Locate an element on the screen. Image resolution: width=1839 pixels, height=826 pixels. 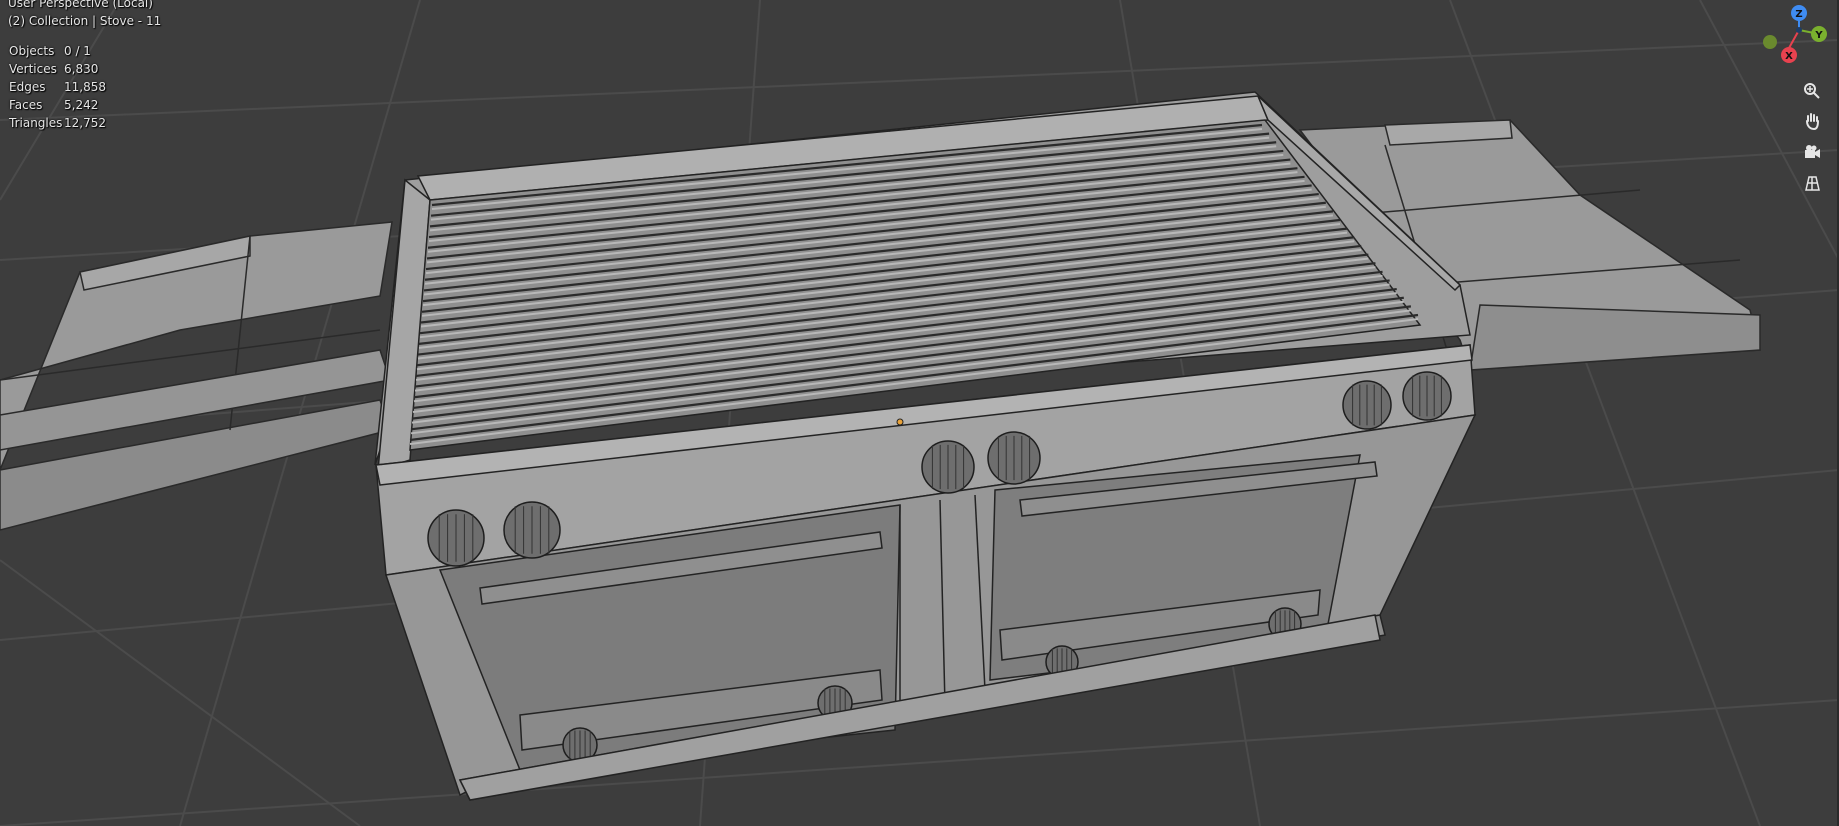
gizmo-neg-z-icon is located at coordinates (1799, 30).